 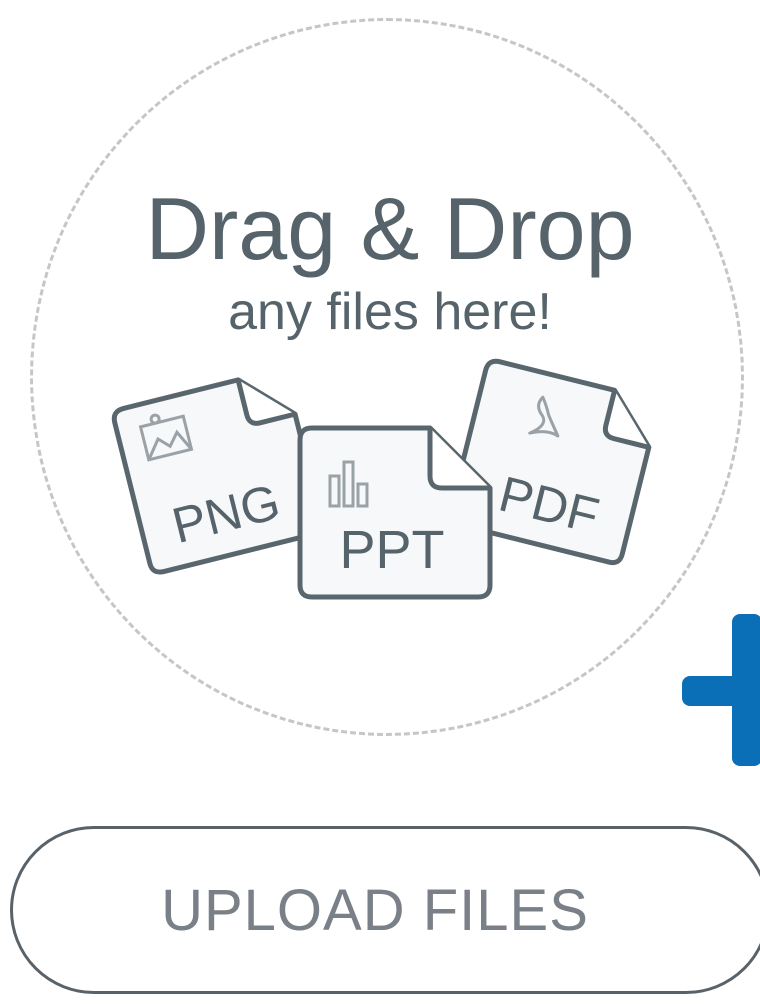 What do you see at coordinates (718, 690) in the screenshot?
I see `plus-icon` at bounding box center [718, 690].